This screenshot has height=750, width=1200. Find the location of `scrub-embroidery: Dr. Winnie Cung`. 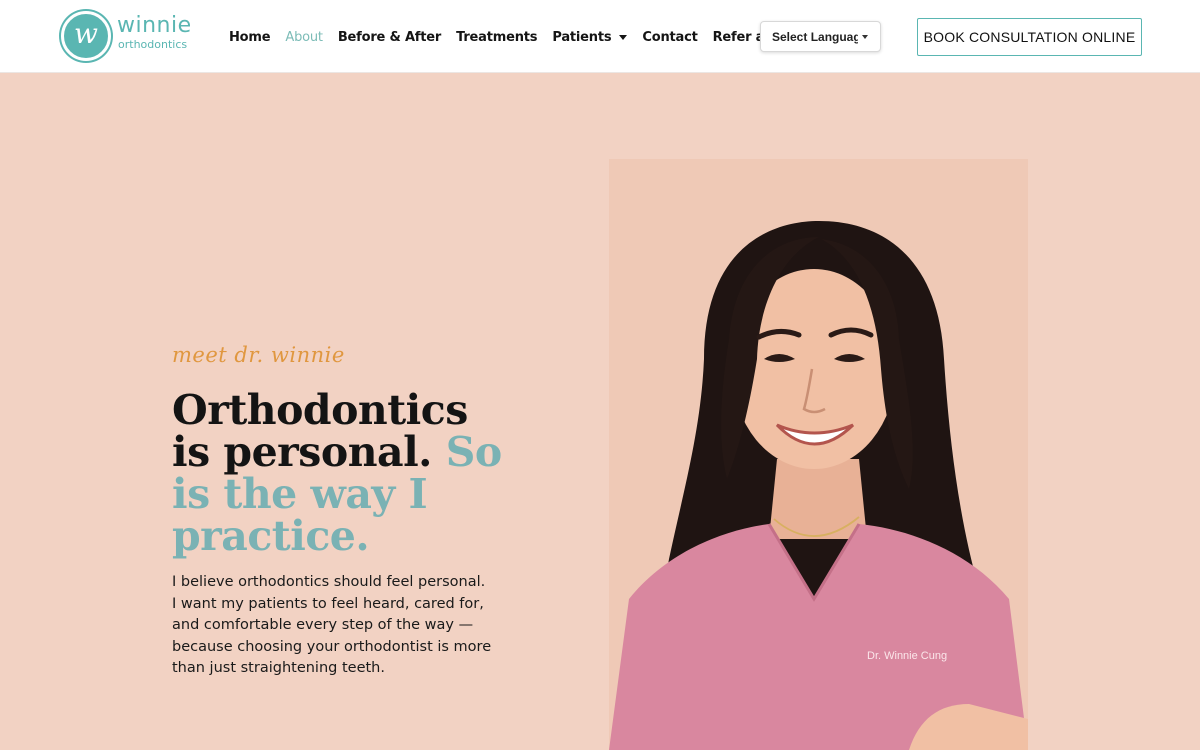

scrub-embroidery: Dr. Winnie Cung is located at coordinates (907, 656).